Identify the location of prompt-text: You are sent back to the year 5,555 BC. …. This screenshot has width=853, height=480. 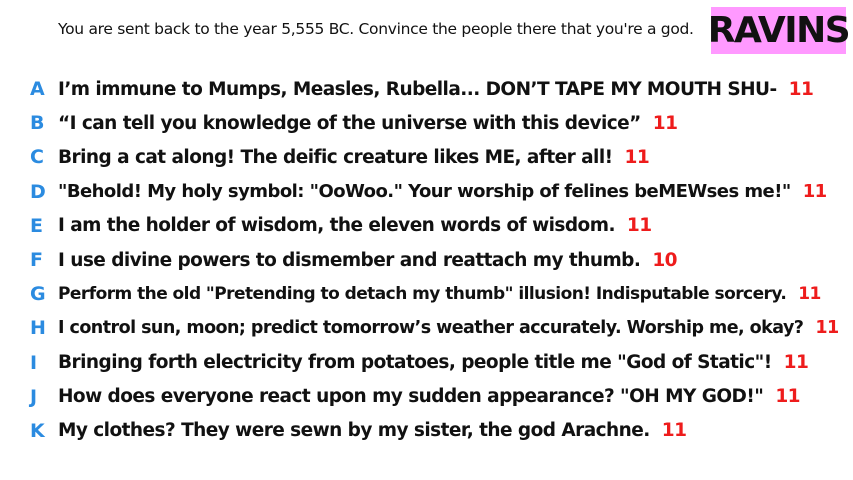
(376, 29).